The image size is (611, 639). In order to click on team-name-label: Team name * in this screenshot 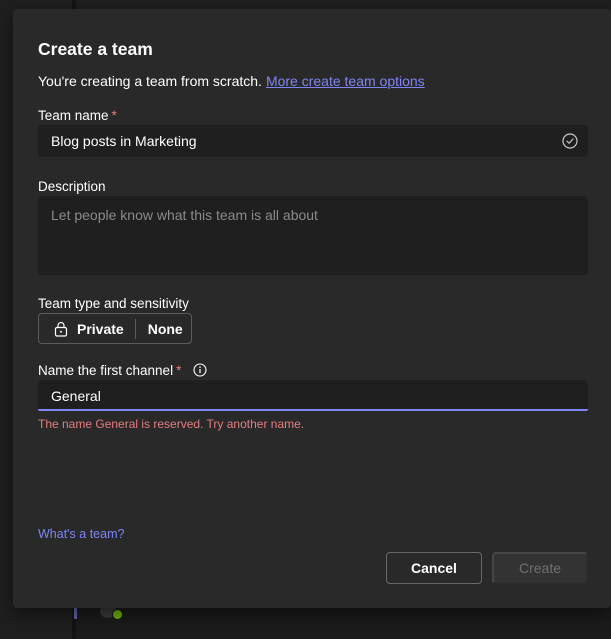, I will do `click(77, 115)`.